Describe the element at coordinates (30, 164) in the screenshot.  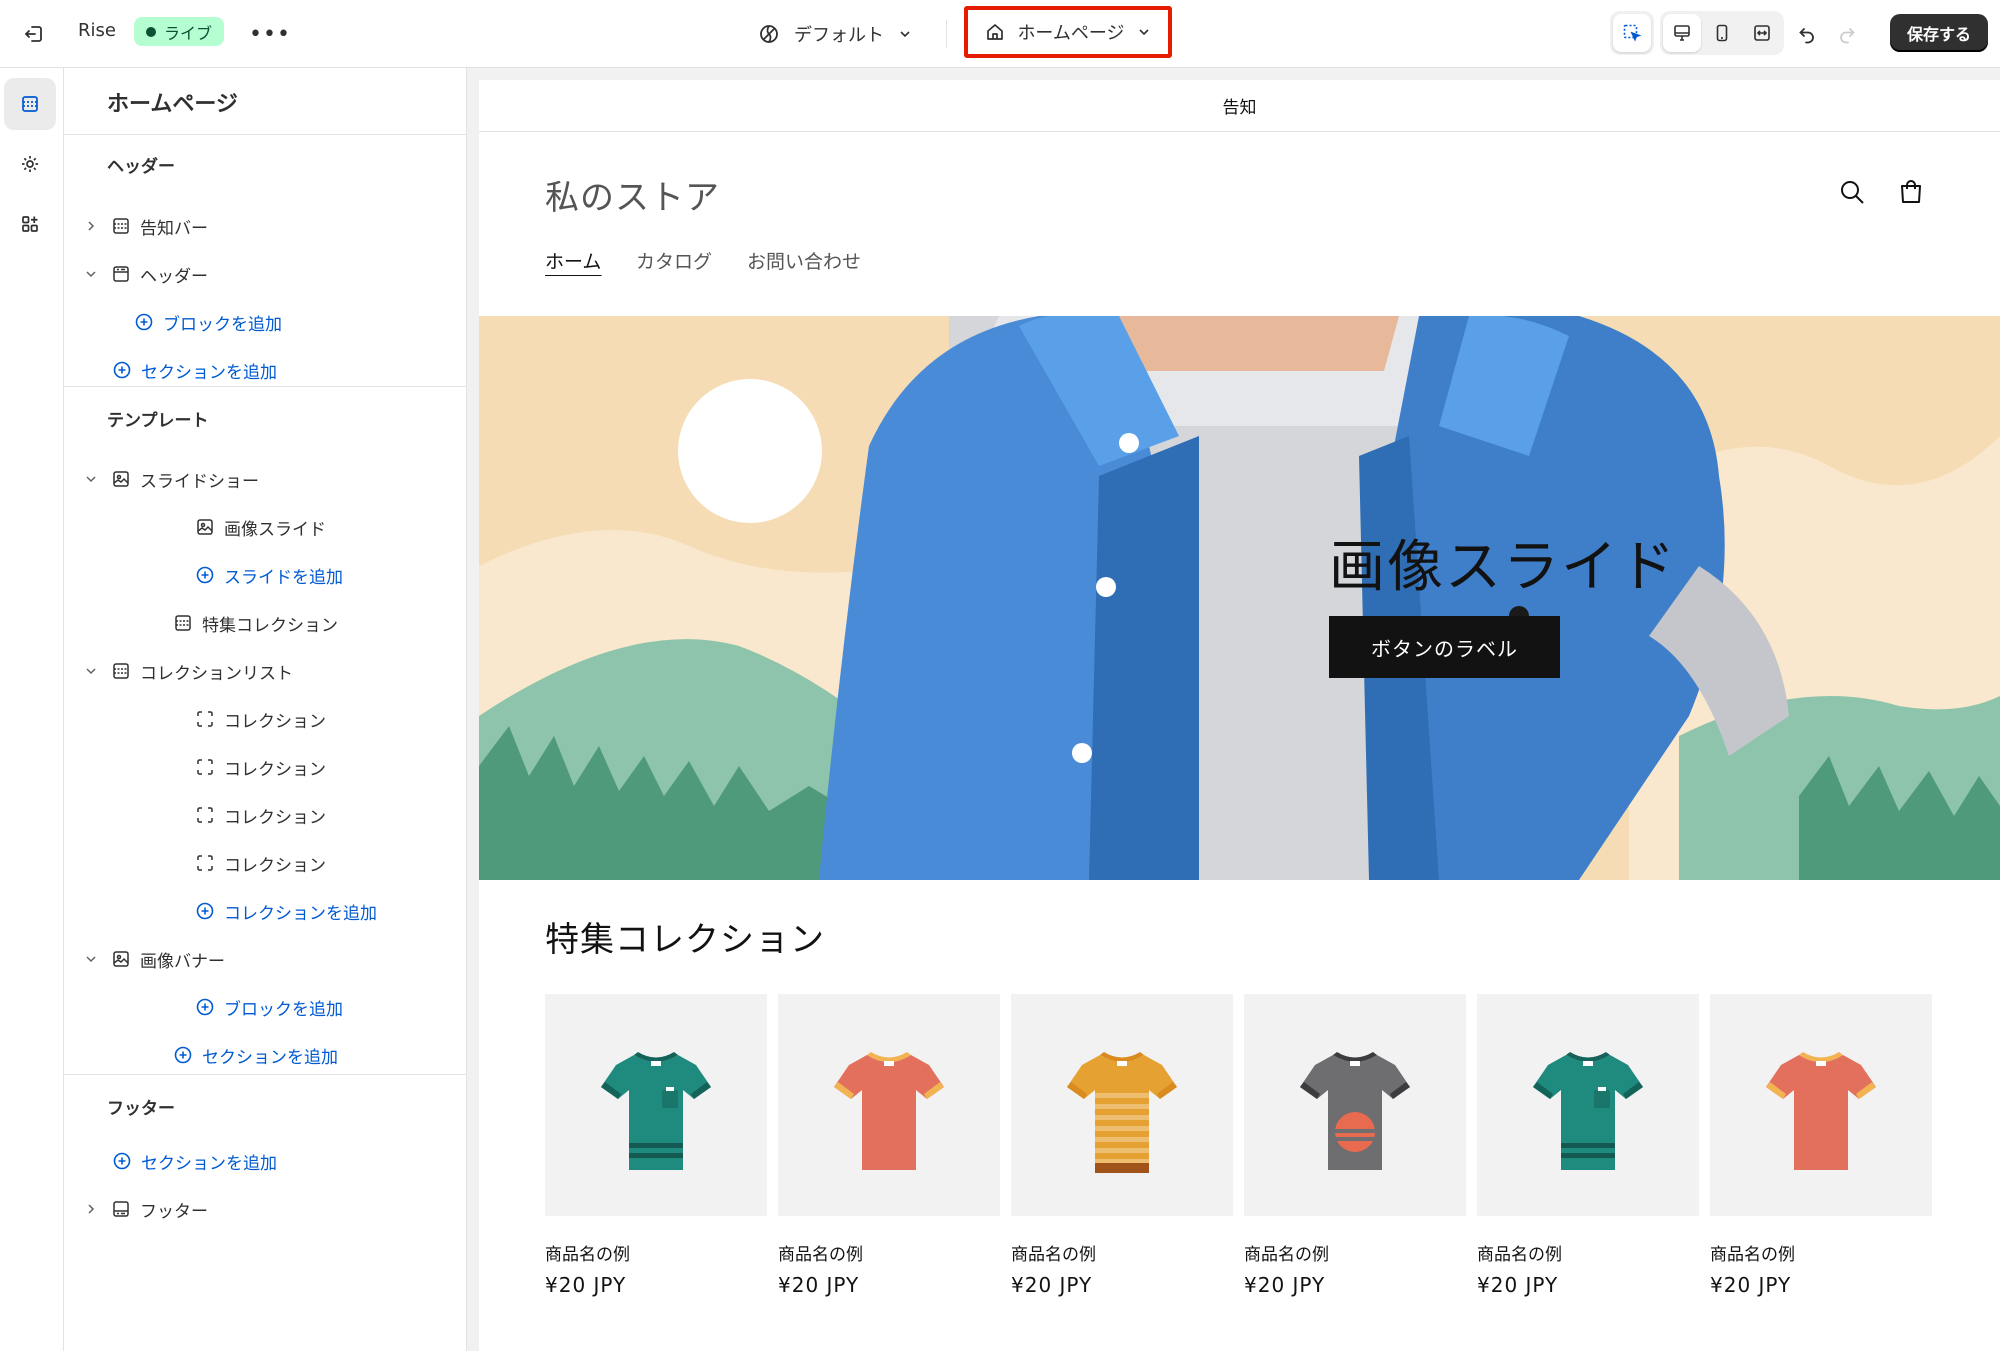
I see `theme-settings-tab` at that location.